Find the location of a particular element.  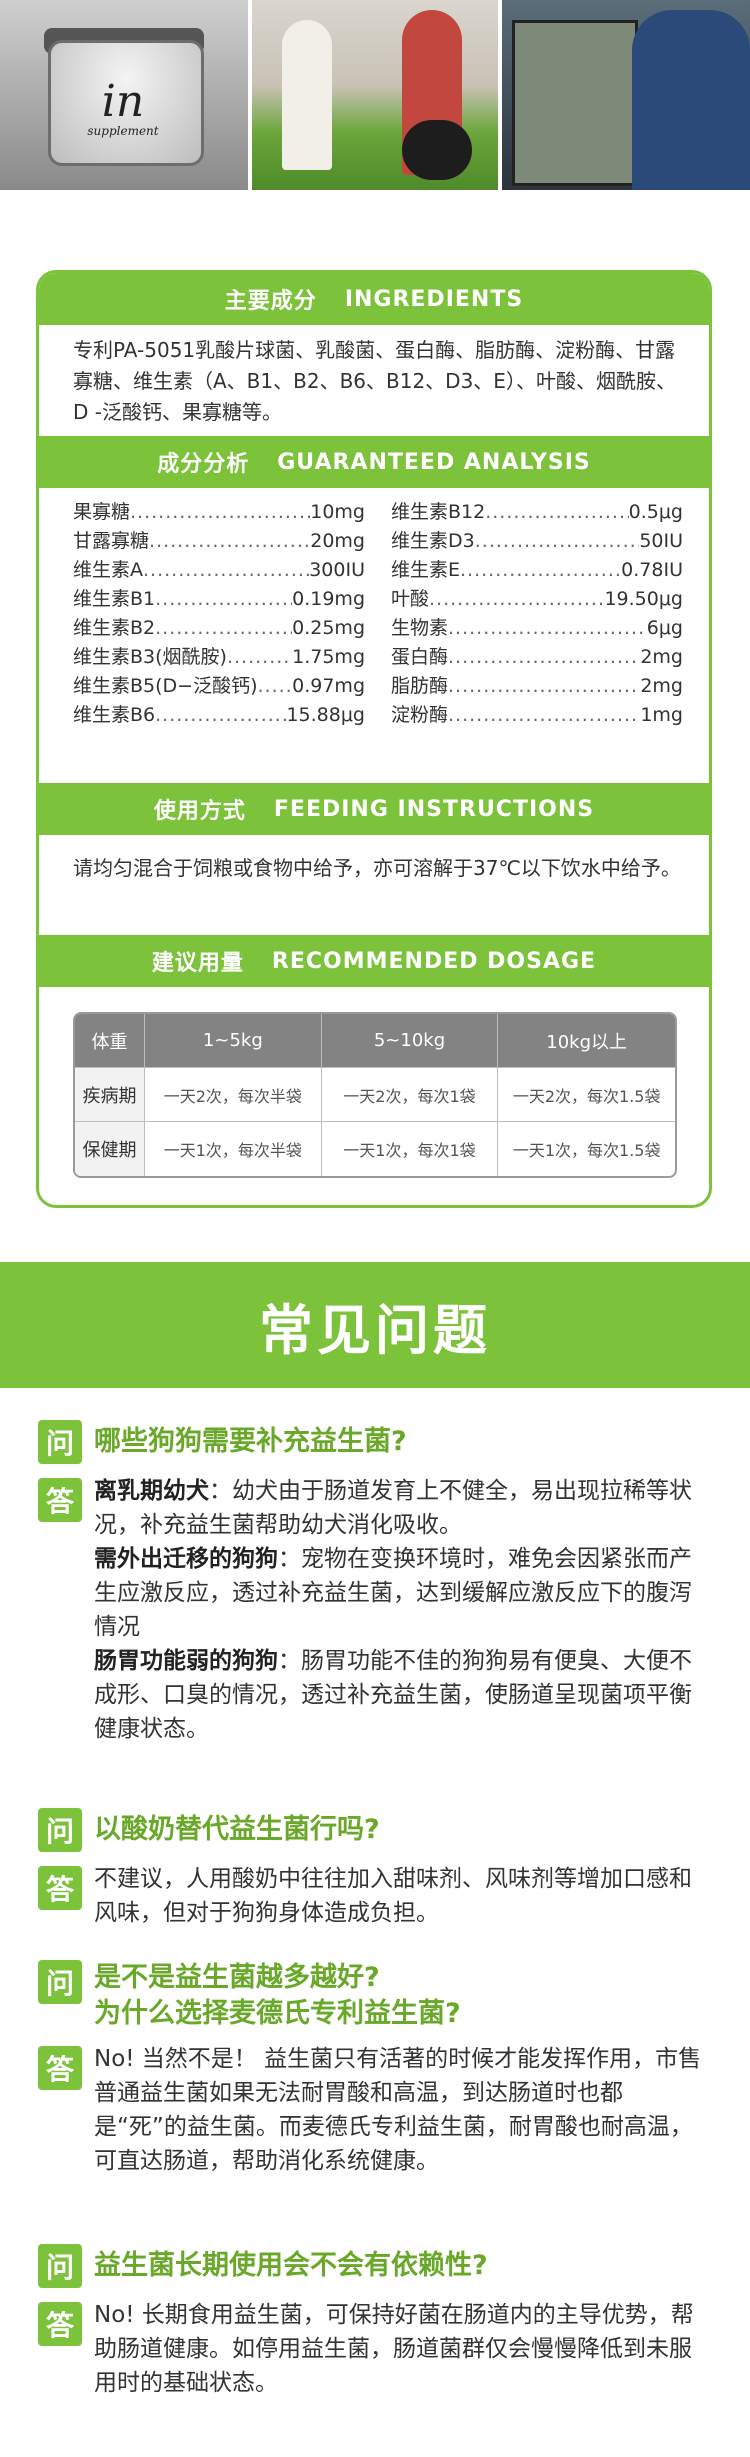

analysis-item: 维生素B10.19mg is located at coordinates (219, 599).